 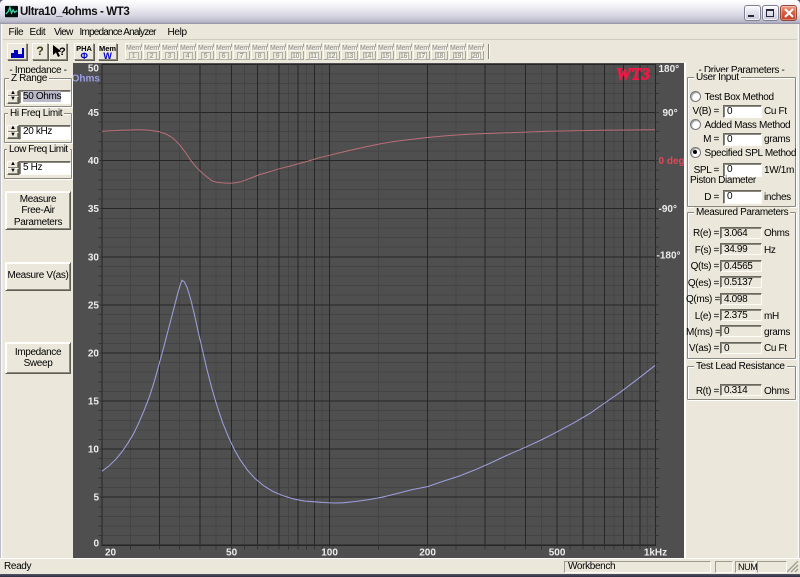 What do you see at coordinates (329, 553) in the screenshot?
I see `svg-text: 100` at bounding box center [329, 553].